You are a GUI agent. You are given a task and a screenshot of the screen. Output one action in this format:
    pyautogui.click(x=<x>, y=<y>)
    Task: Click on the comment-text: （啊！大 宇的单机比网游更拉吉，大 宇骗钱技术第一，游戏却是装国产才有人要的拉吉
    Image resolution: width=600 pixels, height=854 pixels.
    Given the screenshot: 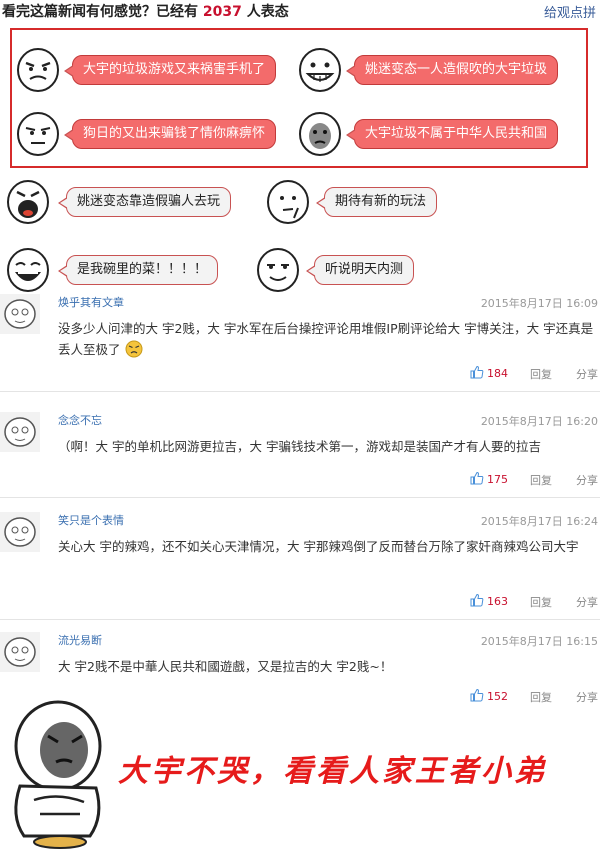 What is the action you would take?
    pyautogui.click(x=299, y=446)
    